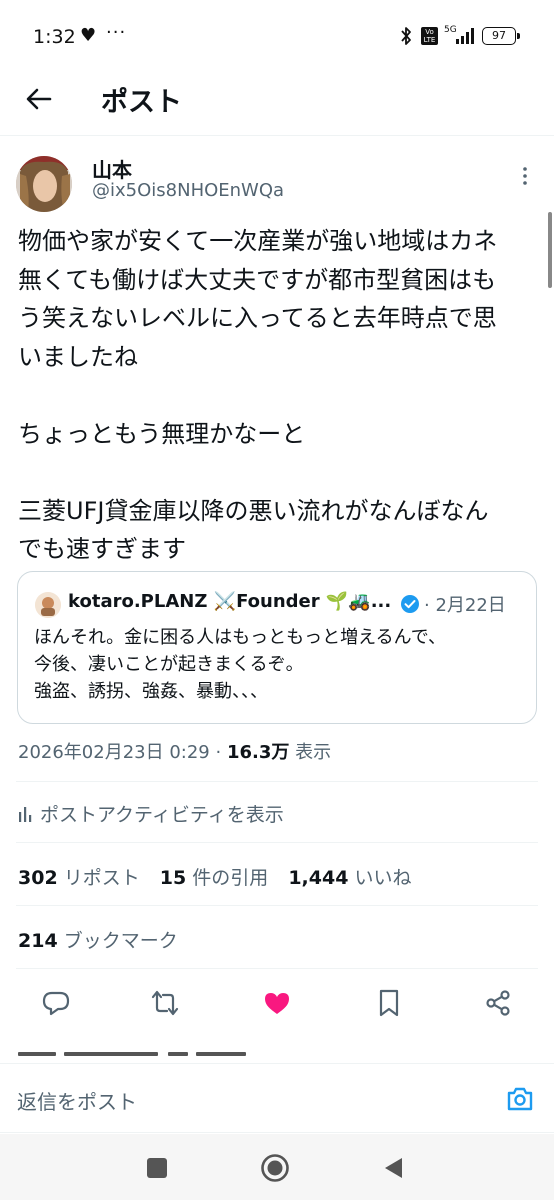  I want to click on likes-count: 1,444, so click(318, 878).